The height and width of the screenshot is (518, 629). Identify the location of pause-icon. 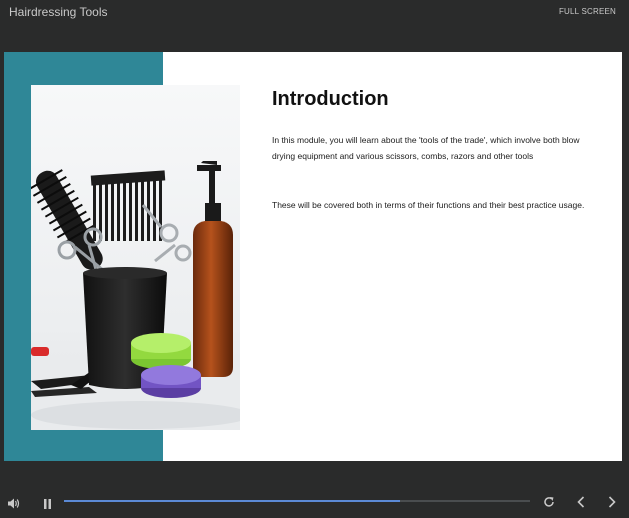
(47, 505).